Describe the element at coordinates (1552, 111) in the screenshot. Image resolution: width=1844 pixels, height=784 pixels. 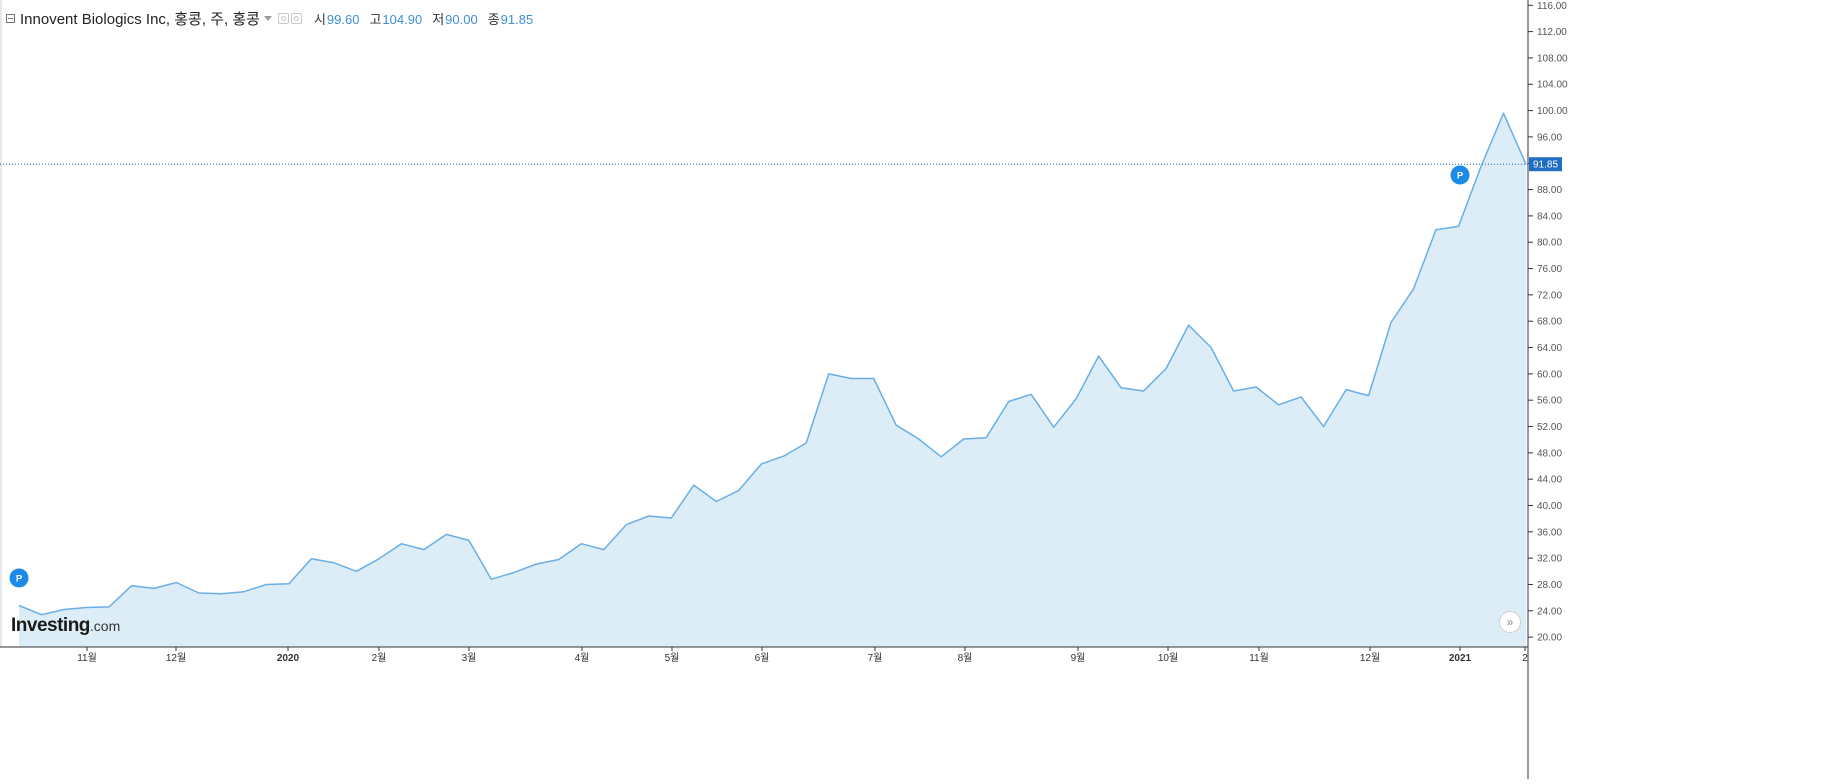
I see `y-tick-label: 100.00` at that location.